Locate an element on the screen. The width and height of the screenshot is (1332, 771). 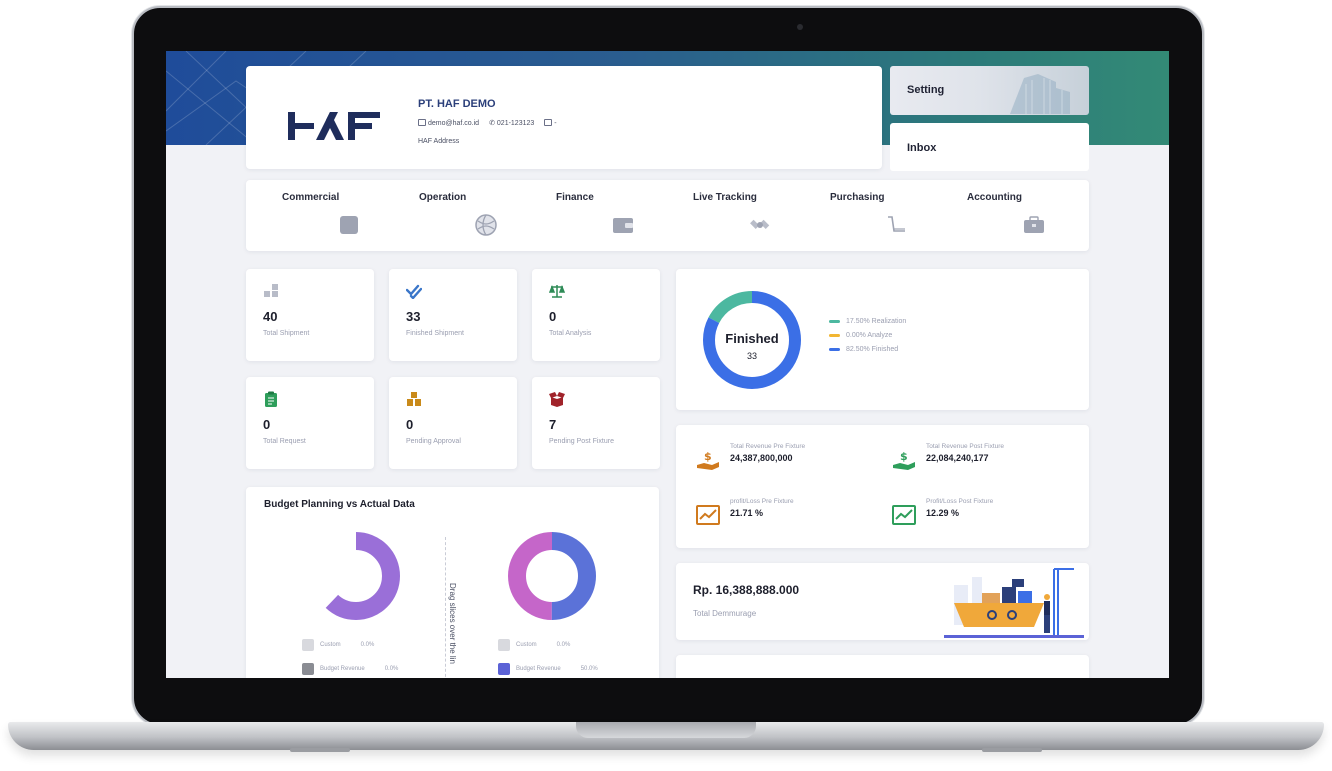
company-contacts: demo@haf.co.id ✆ 021-123123 - is located at coordinates (487, 123).